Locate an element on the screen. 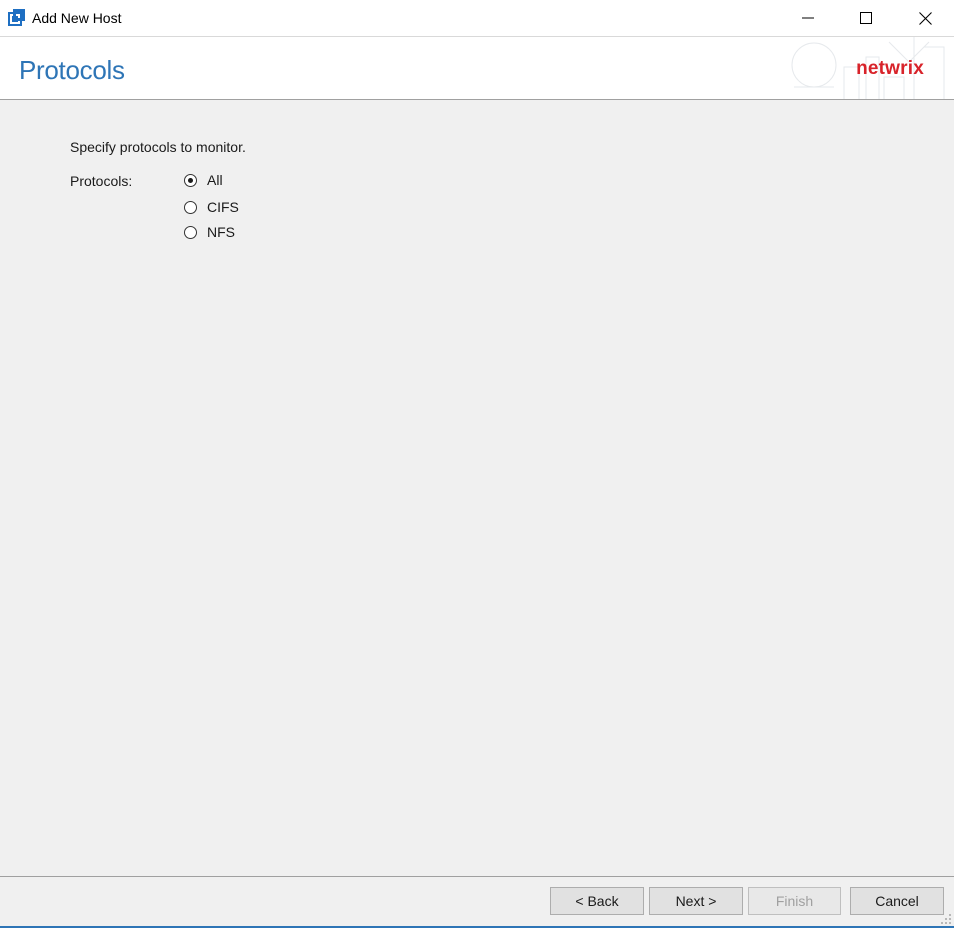 The width and height of the screenshot is (954, 928). finish-button: Finish is located at coordinates (794, 901).